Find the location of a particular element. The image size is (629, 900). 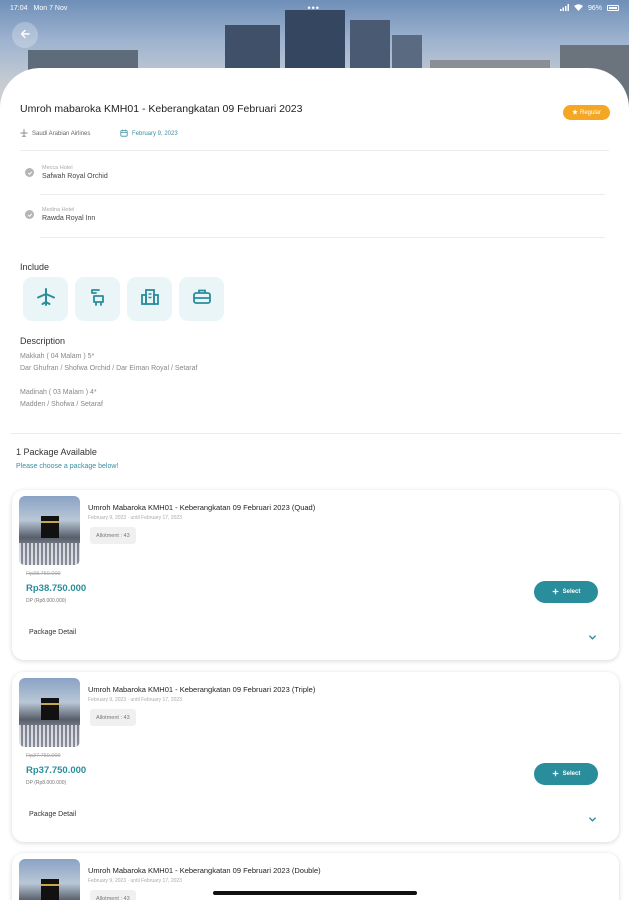

battery-percent: 96% is located at coordinates (594, 8).